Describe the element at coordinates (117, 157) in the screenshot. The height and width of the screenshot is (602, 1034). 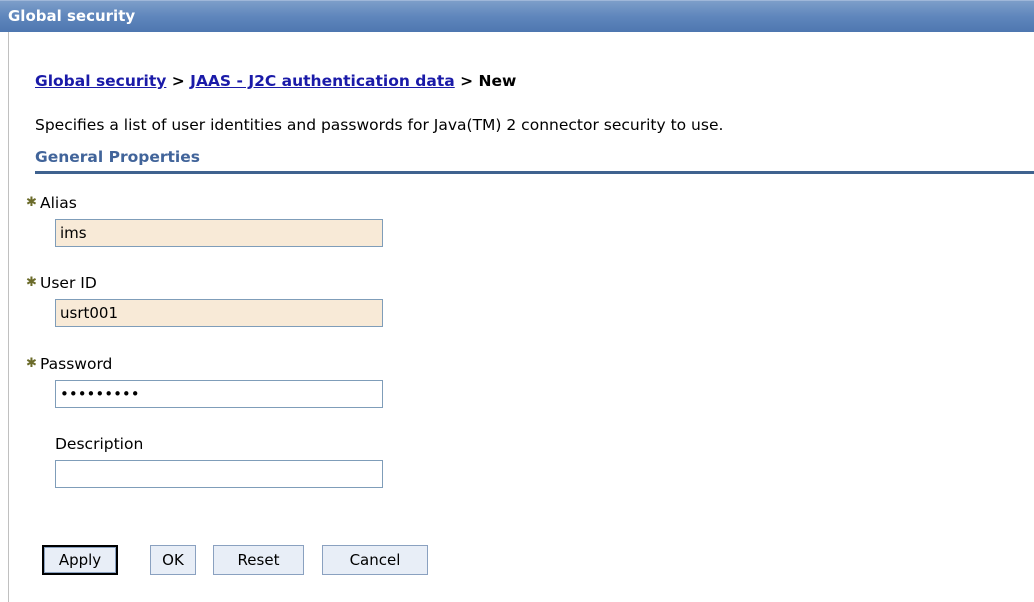
I see `section-title: General Properties` at that location.